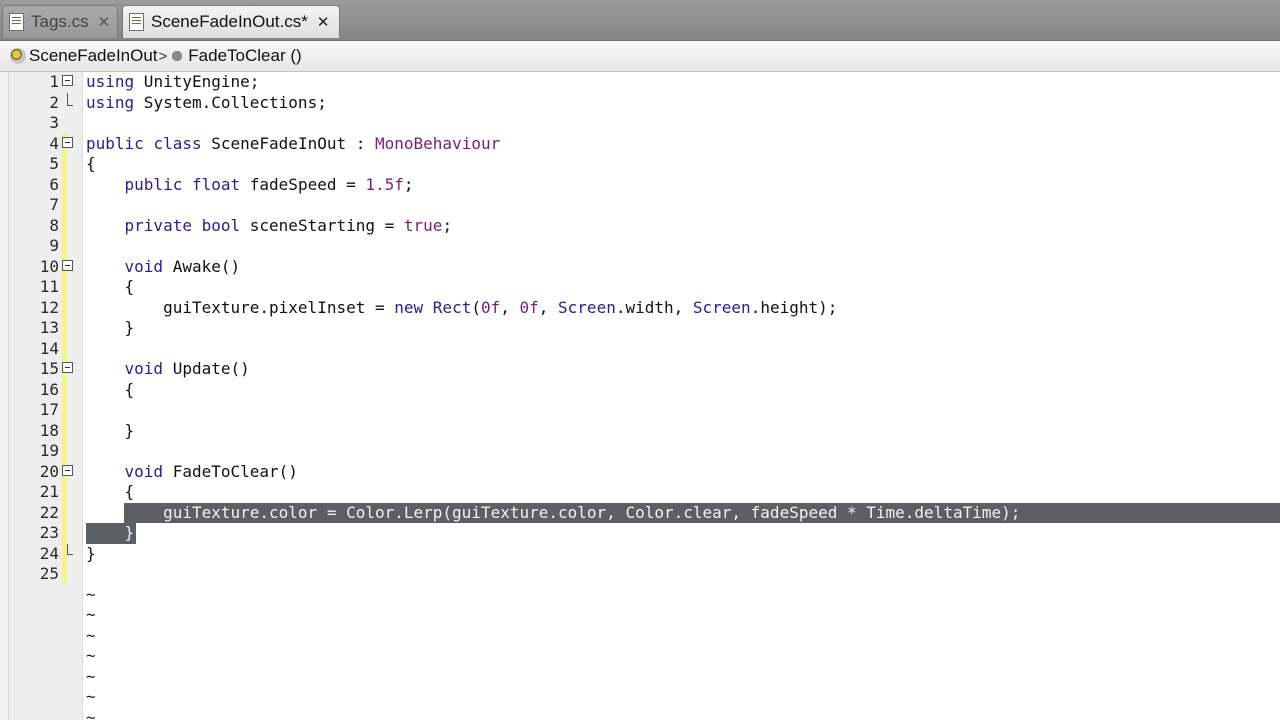 The width and height of the screenshot is (1280, 728). What do you see at coordinates (34, 82) in the screenshot?
I see `line-number: 1` at bounding box center [34, 82].